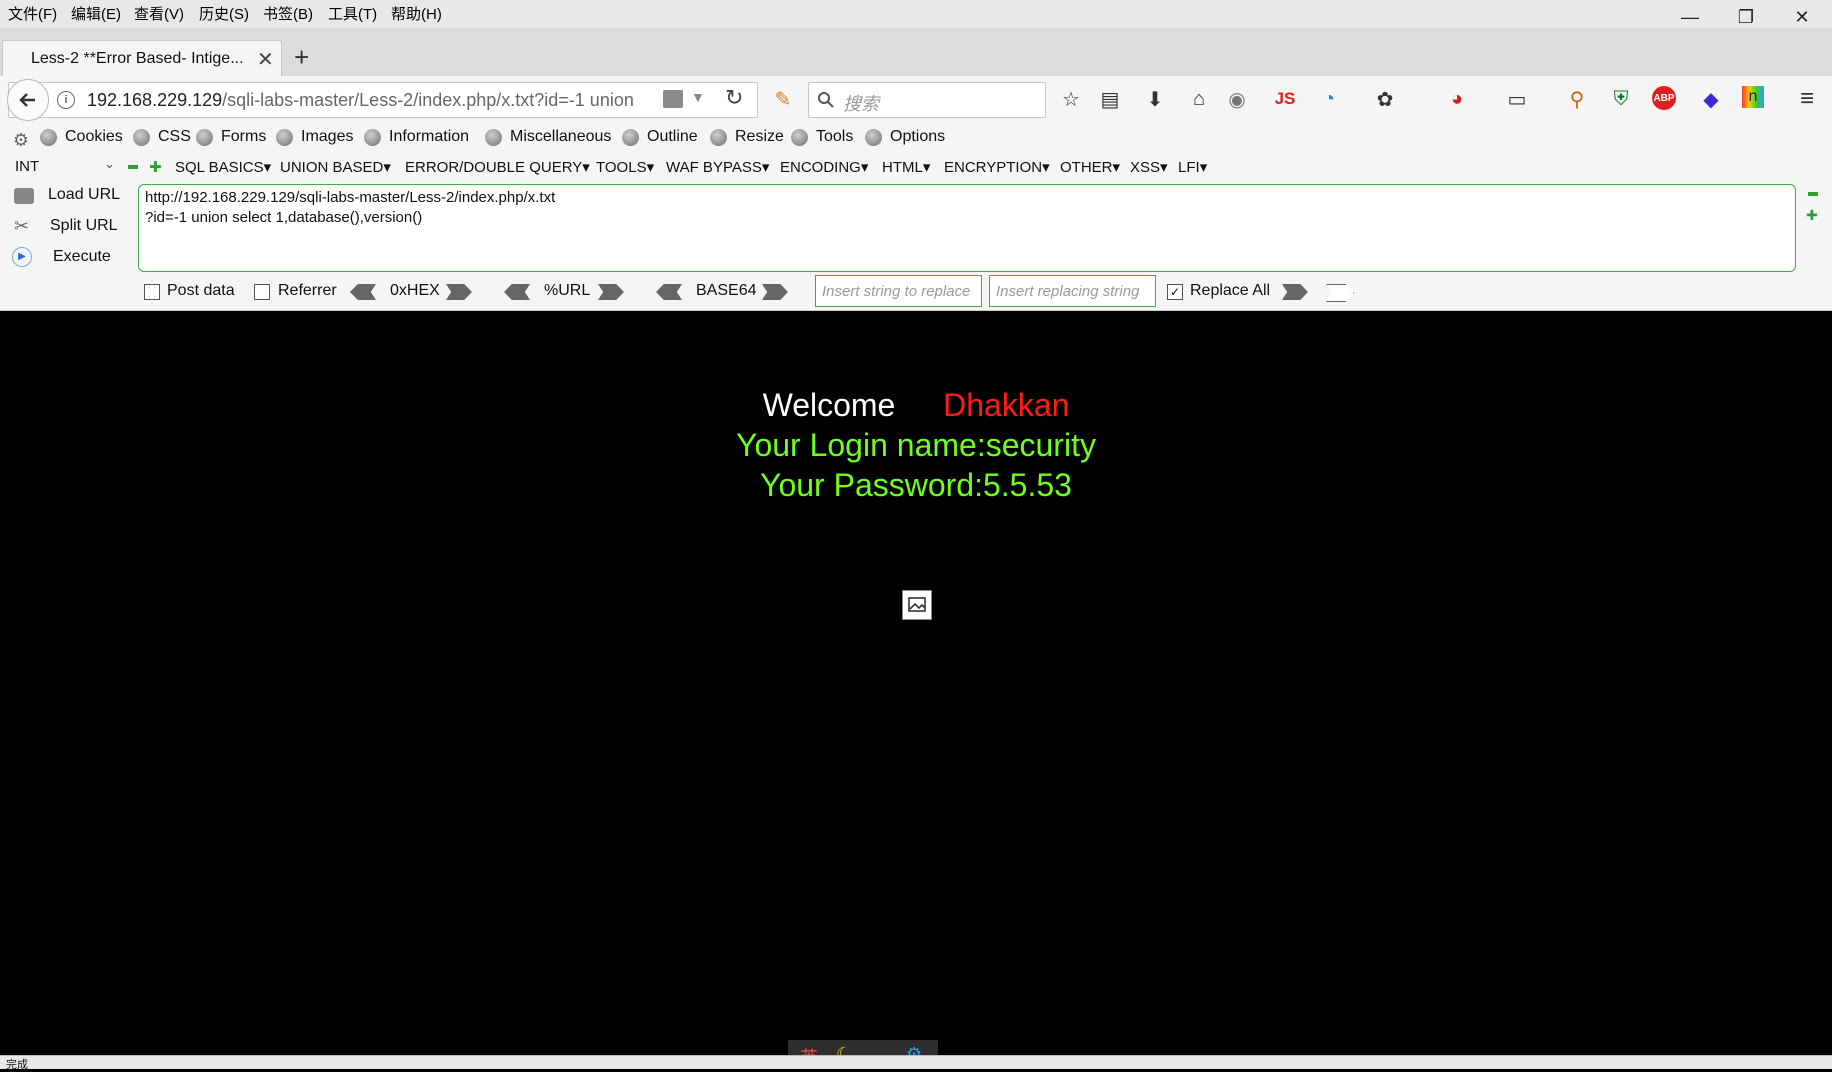  What do you see at coordinates (415, 290) in the screenshot?
I see `hex-label: 0xHEX` at bounding box center [415, 290].